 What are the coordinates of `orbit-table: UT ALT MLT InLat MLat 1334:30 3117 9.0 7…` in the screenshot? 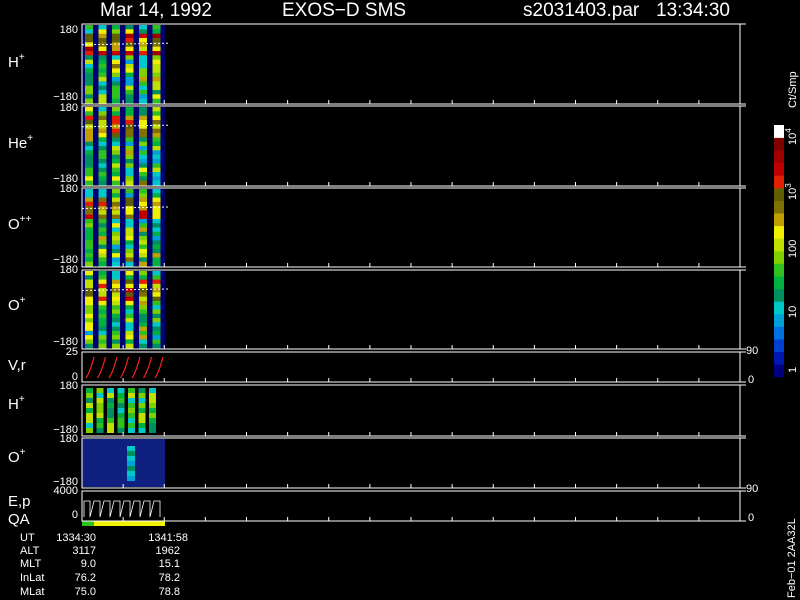 It's located at (104, 565).